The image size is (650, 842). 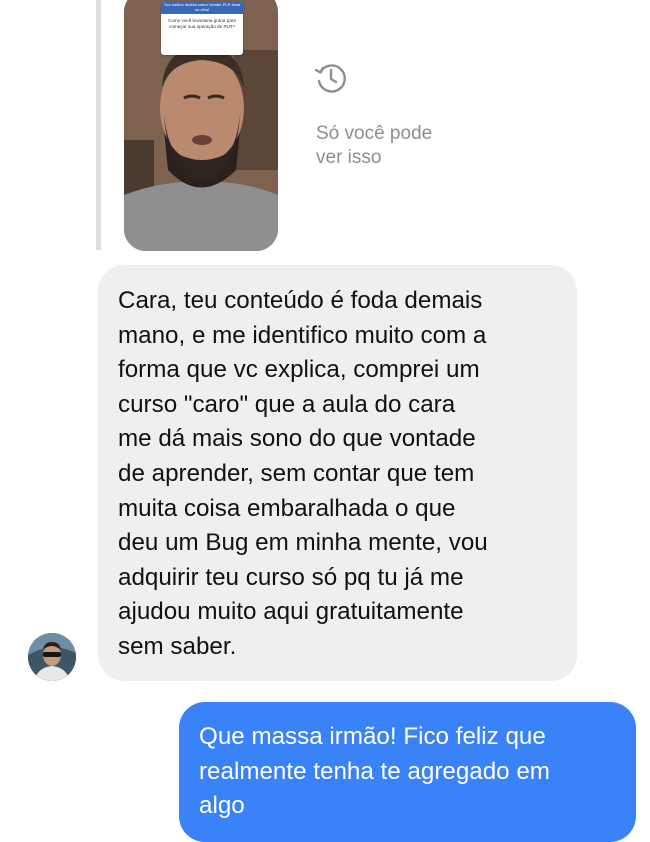 I want to click on avatar, so click(x=52, y=657).